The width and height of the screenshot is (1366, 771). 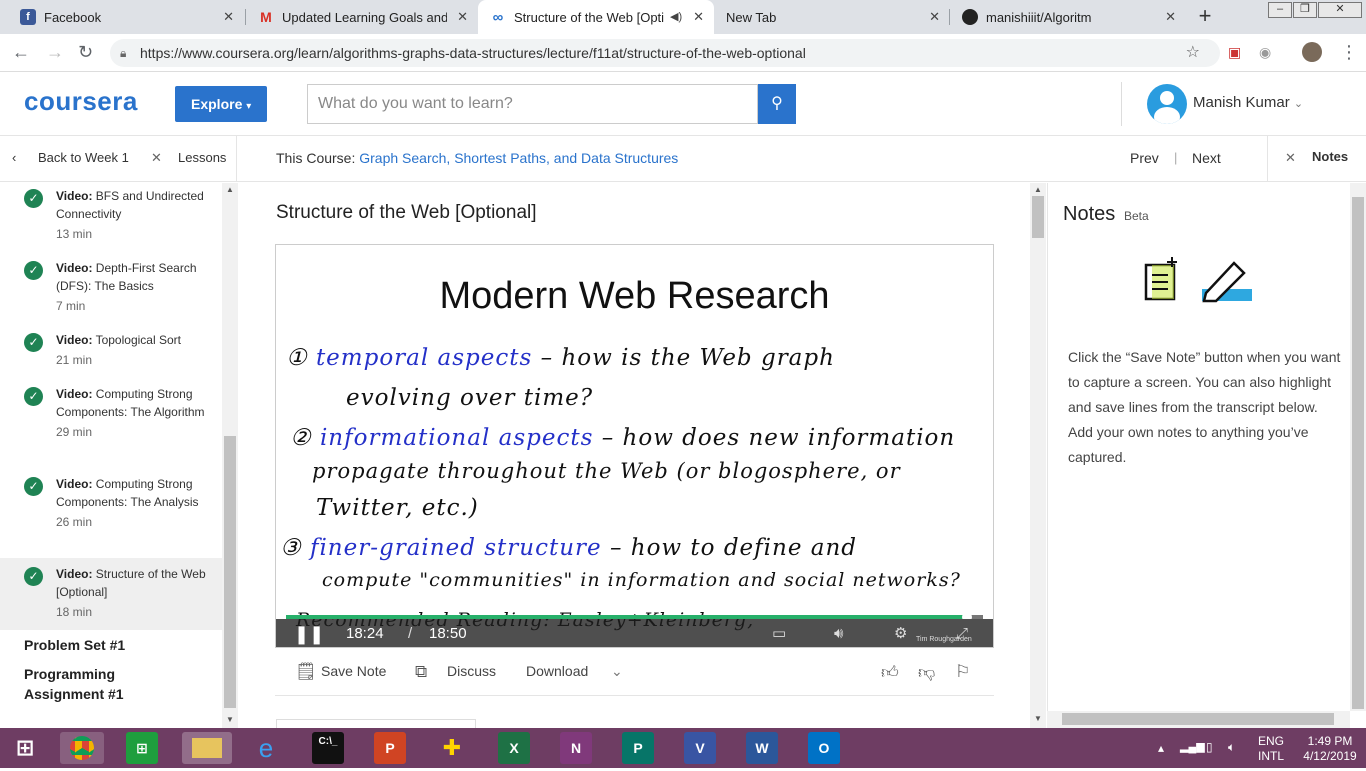 What do you see at coordinates (1198, 719) in the screenshot?
I see `notes-horizontal-thumb` at bounding box center [1198, 719].